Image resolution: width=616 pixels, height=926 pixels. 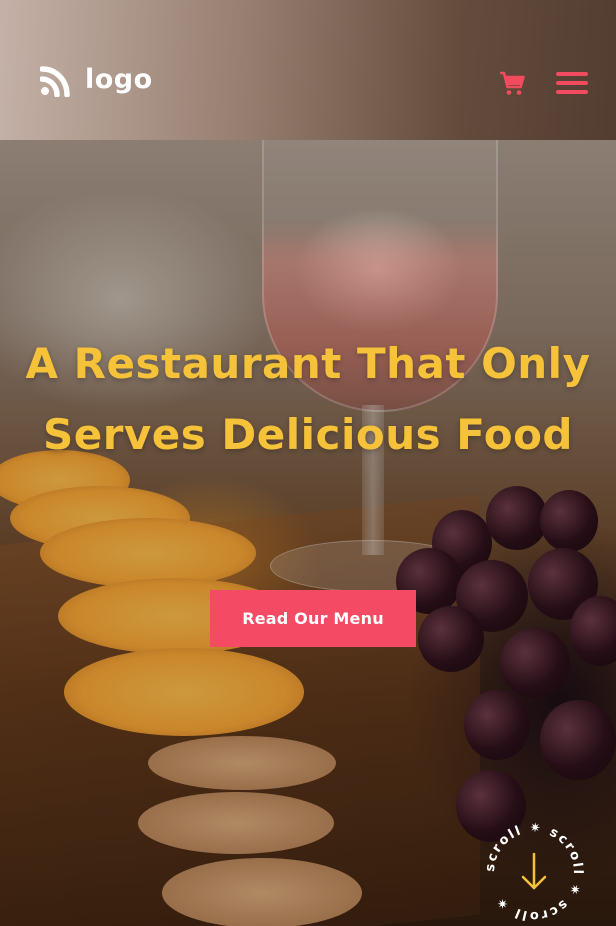 I want to click on arrow-down-icon, so click(x=534, y=871).